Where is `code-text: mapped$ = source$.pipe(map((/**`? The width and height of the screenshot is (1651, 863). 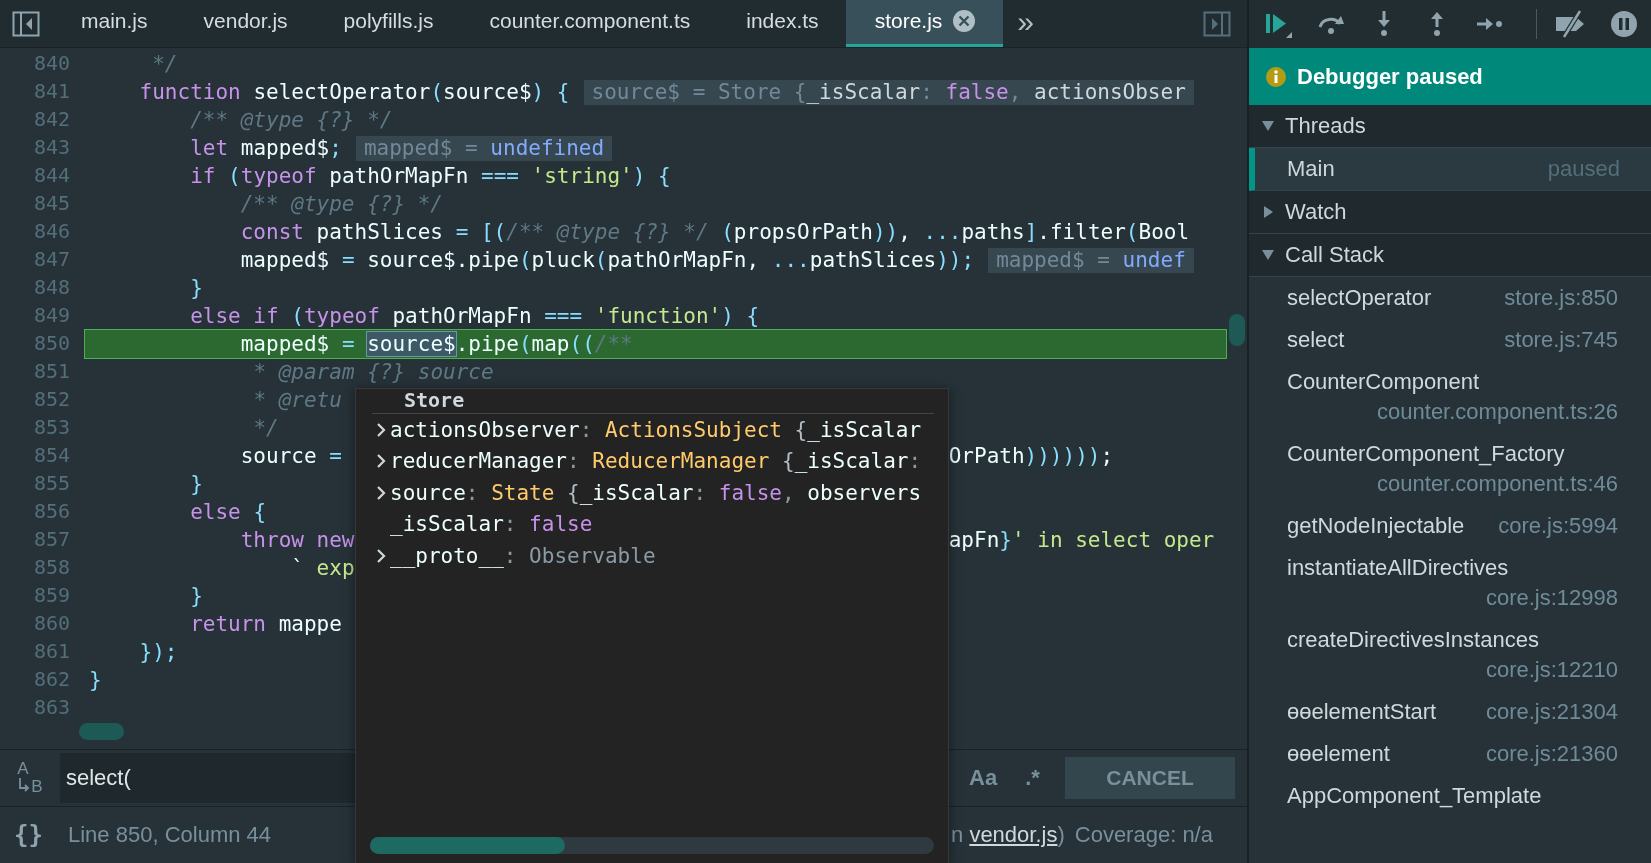
code-text: mapped$ = source$.pipe(map((/** is located at coordinates (436, 344).